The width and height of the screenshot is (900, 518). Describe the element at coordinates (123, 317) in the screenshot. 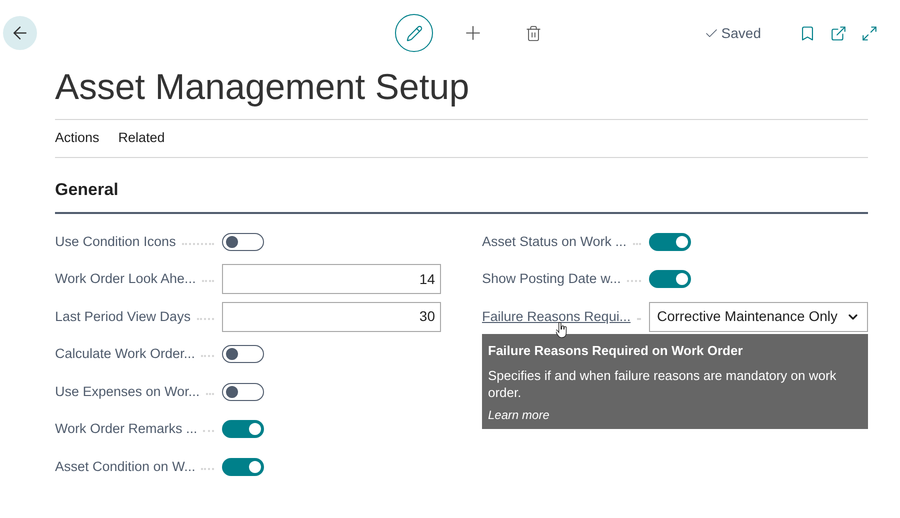

I see `field-label: Last Period View Days` at that location.